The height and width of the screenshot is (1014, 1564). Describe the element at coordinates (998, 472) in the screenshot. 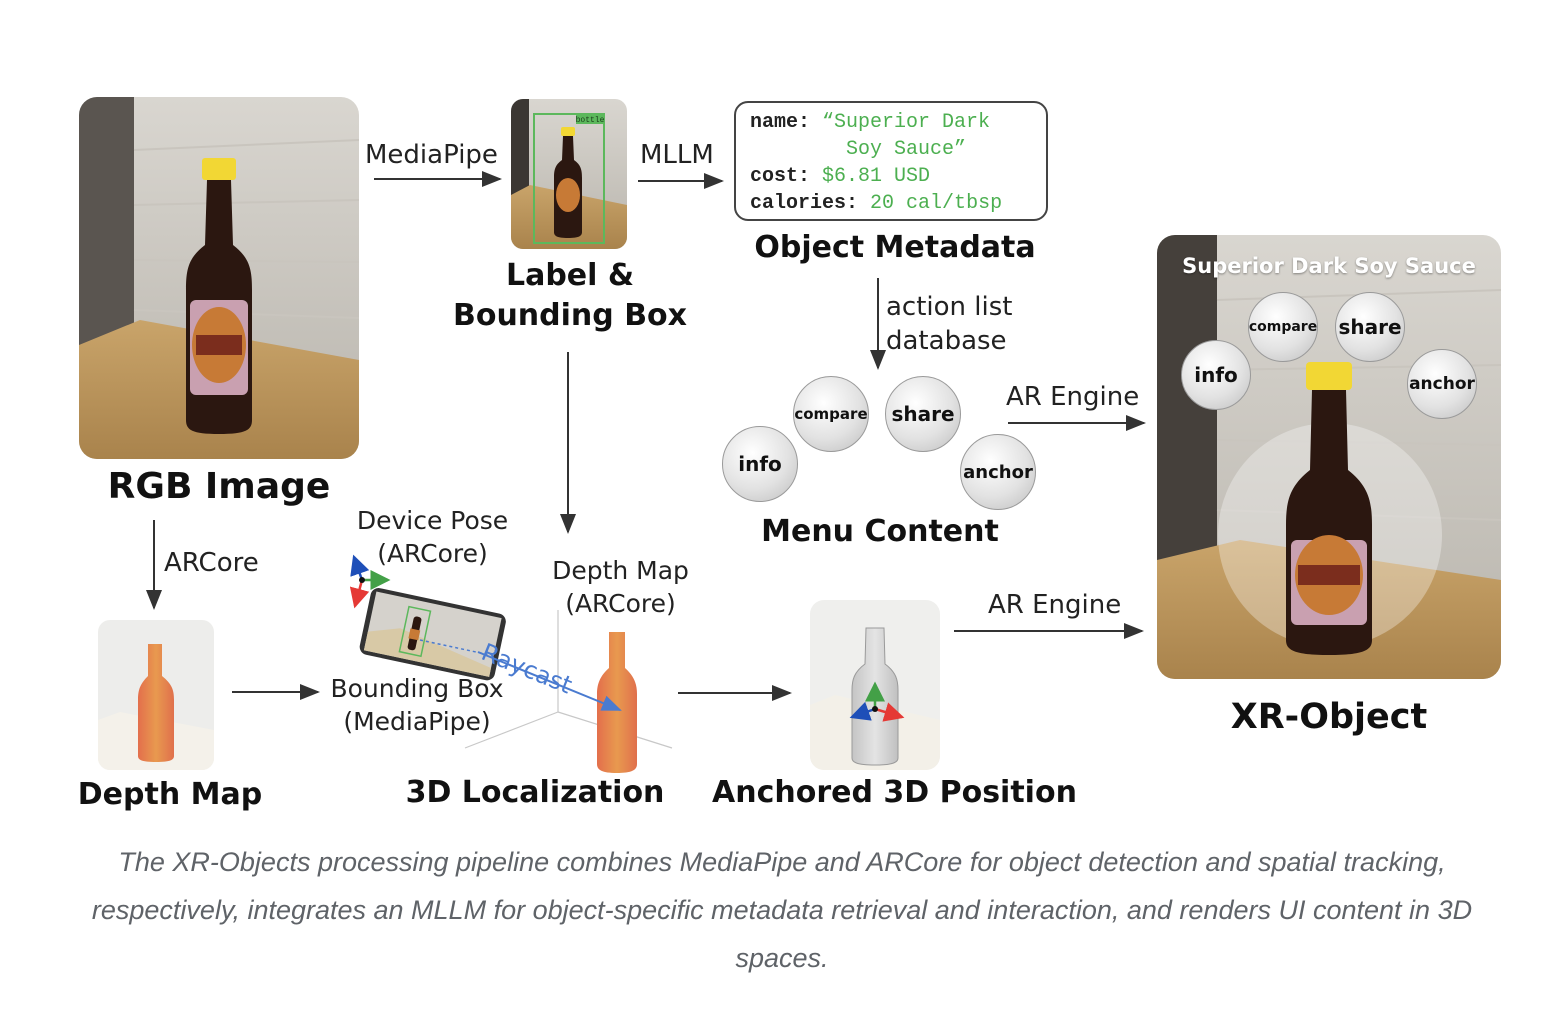

I see `menu-bubble-anchor: anchor` at that location.